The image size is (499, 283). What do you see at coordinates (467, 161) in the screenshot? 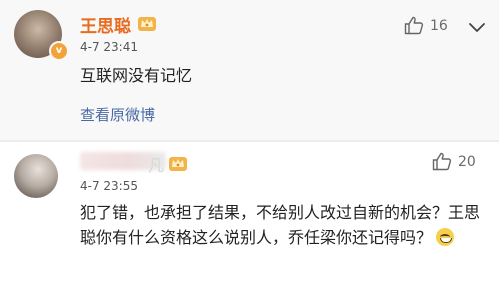
I see `like-count: 20` at bounding box center [467, 161].